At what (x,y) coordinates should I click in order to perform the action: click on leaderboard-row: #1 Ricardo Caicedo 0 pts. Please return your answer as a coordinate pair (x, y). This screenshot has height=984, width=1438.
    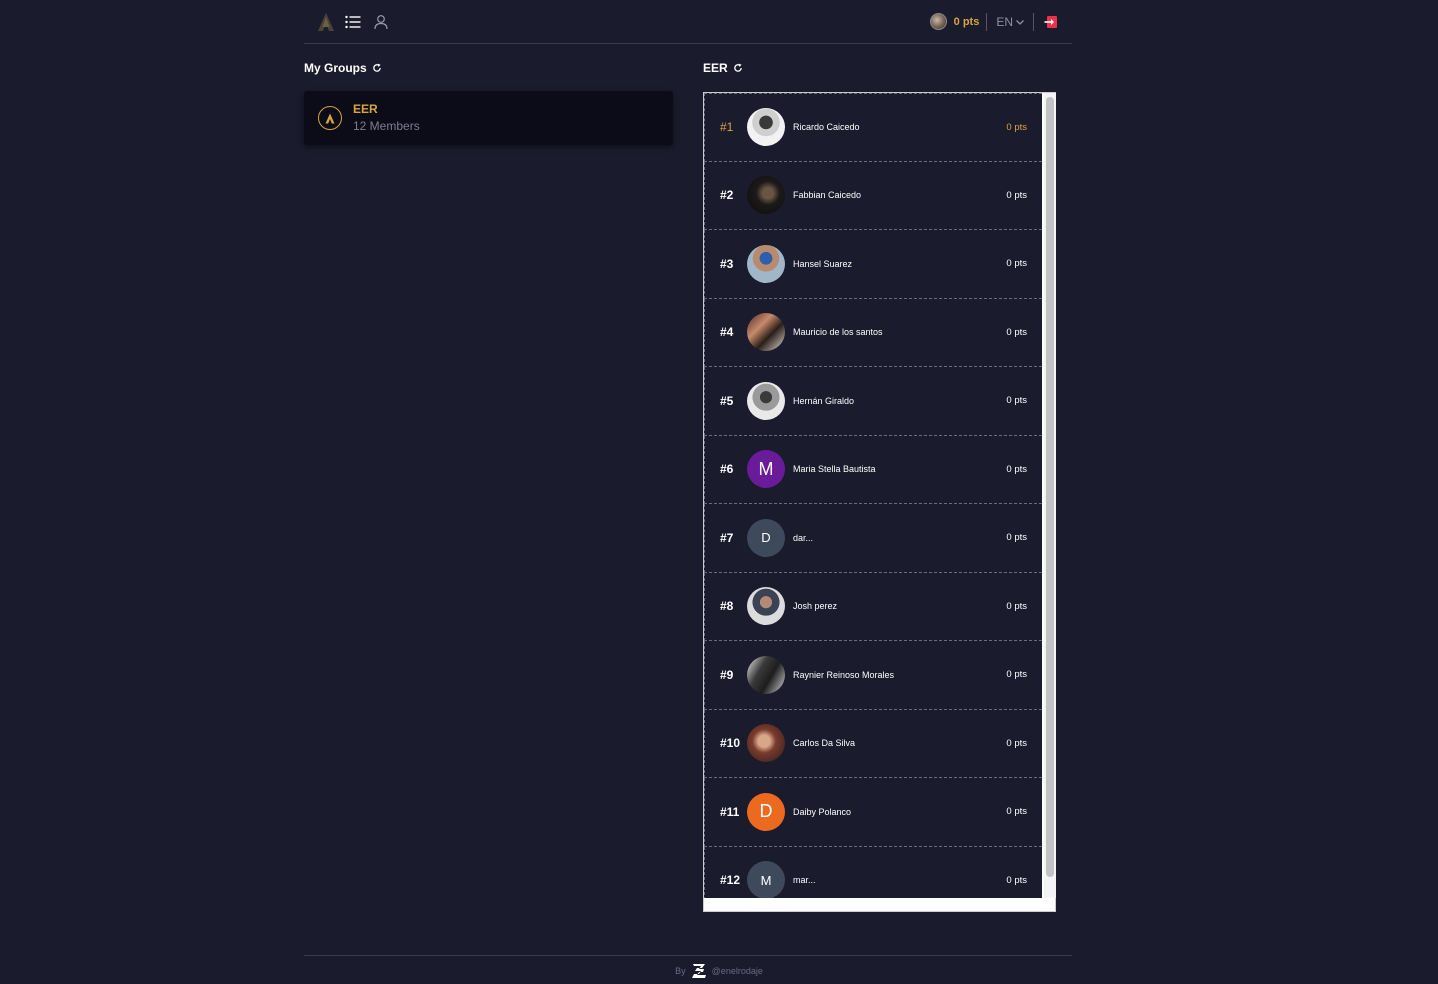
    Looking at the image, I should click on (873, 127).